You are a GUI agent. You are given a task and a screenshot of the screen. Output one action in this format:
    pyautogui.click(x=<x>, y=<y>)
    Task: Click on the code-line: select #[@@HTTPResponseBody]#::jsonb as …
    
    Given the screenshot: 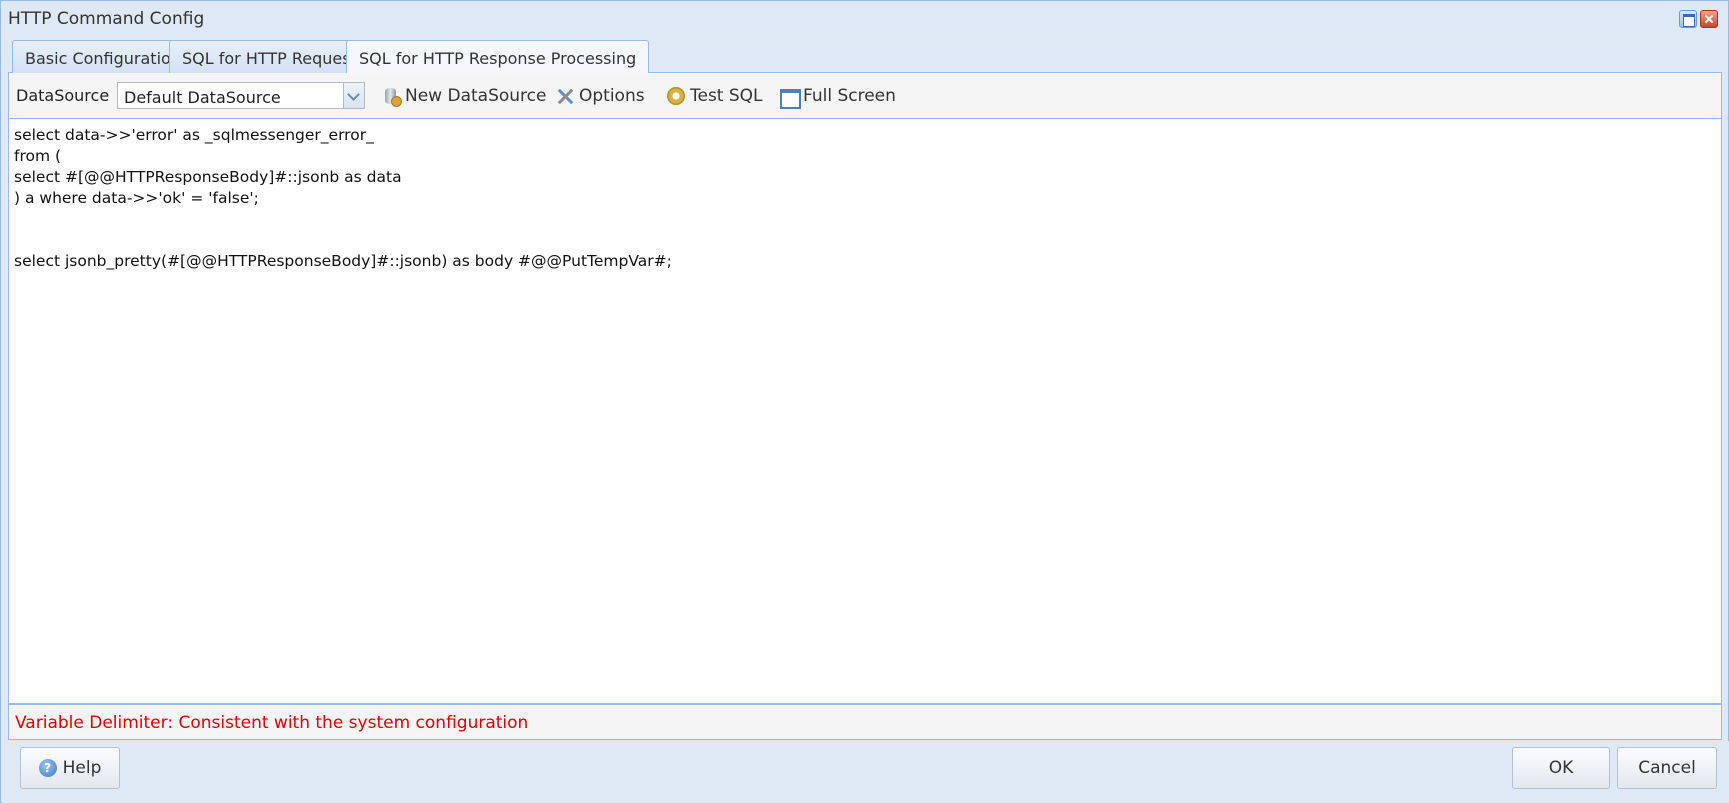 What is the action you would take?
    pyautogui.click(x=208, y=177)
    